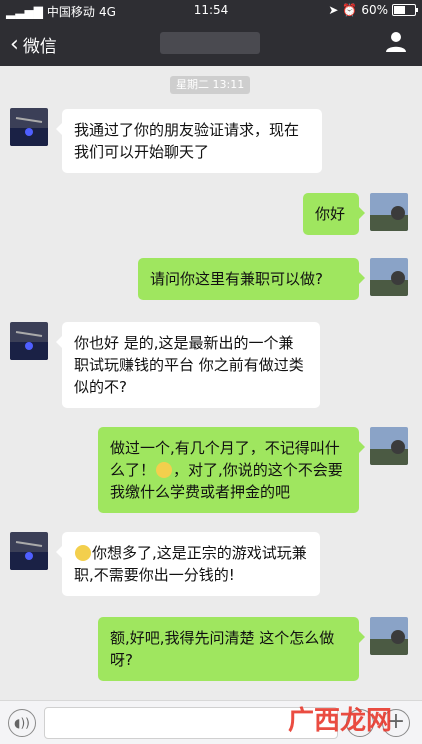 The width and height of the screenshot is (422, 744). Describe the element at coordinates (22, 723) in the screenshot. I see `voice-icon: ◖))` at that location.